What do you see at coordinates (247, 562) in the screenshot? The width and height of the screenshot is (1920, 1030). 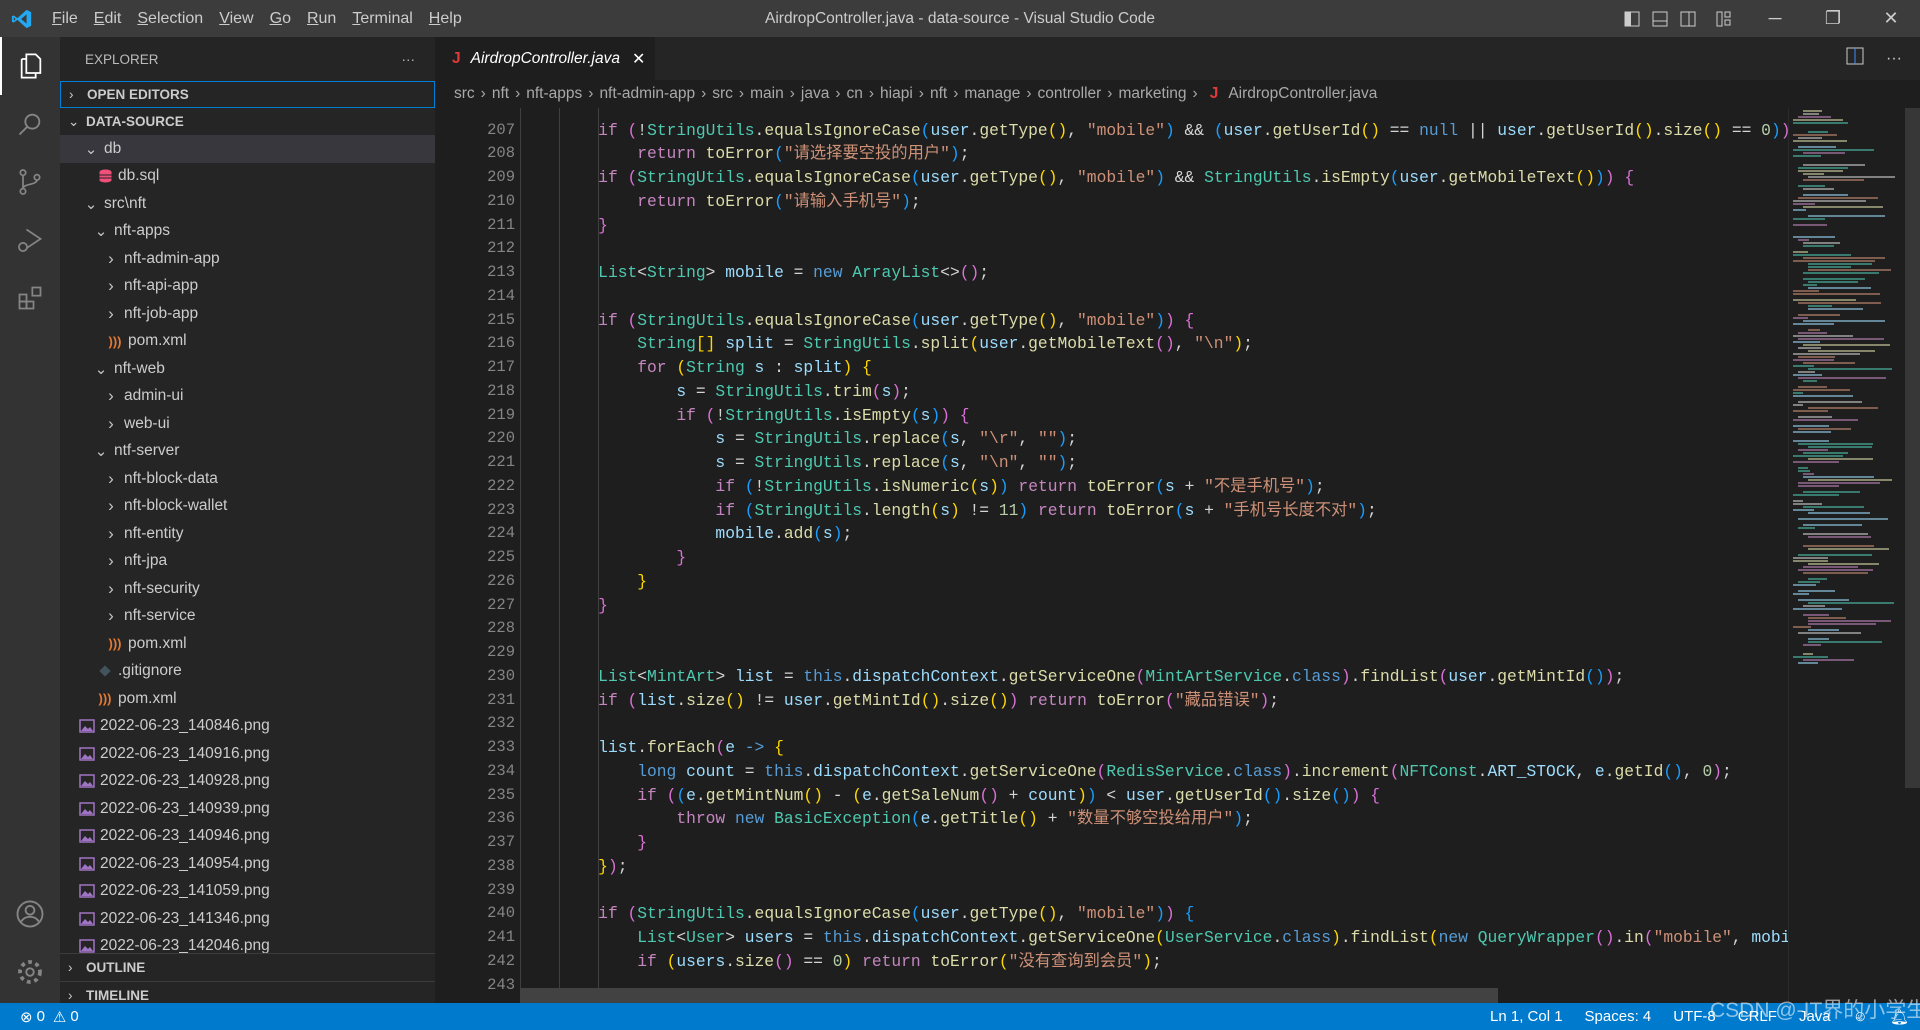 I see `tree-folder: › nft-jpa` at bounding box center [247, 562].